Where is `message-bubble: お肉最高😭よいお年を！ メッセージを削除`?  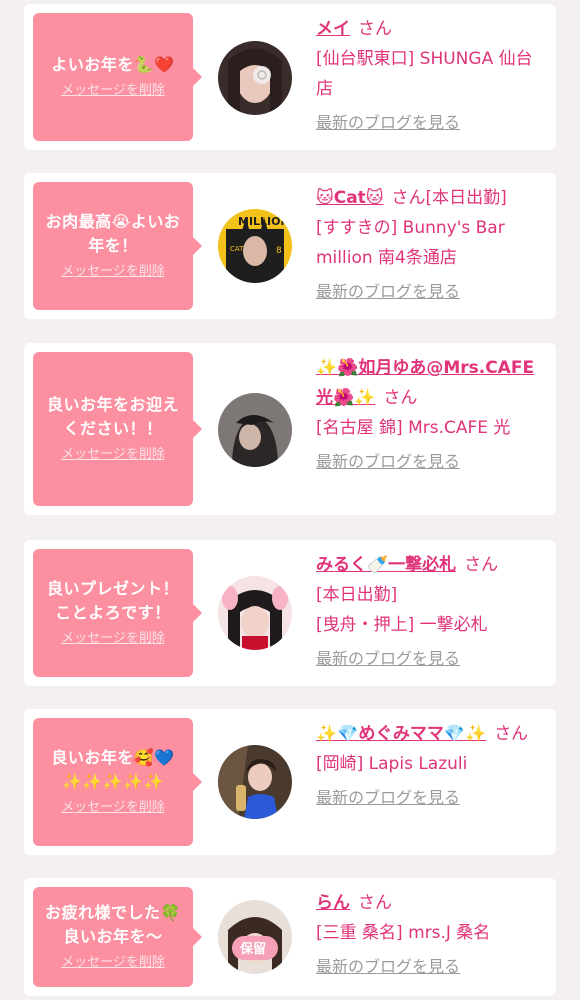 message-bubble: お肉最高😭よいお年を！ メッセージを削除 is located at coordinates (117, 246).